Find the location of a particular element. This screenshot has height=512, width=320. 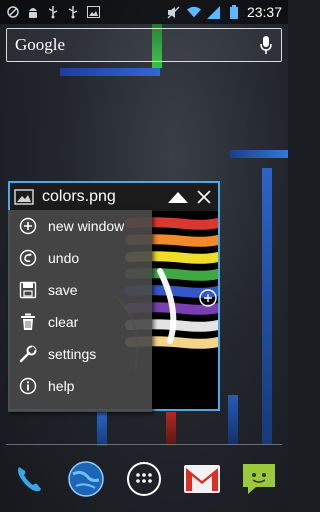

menu-item-label: help is located at coordinates (61, 386).